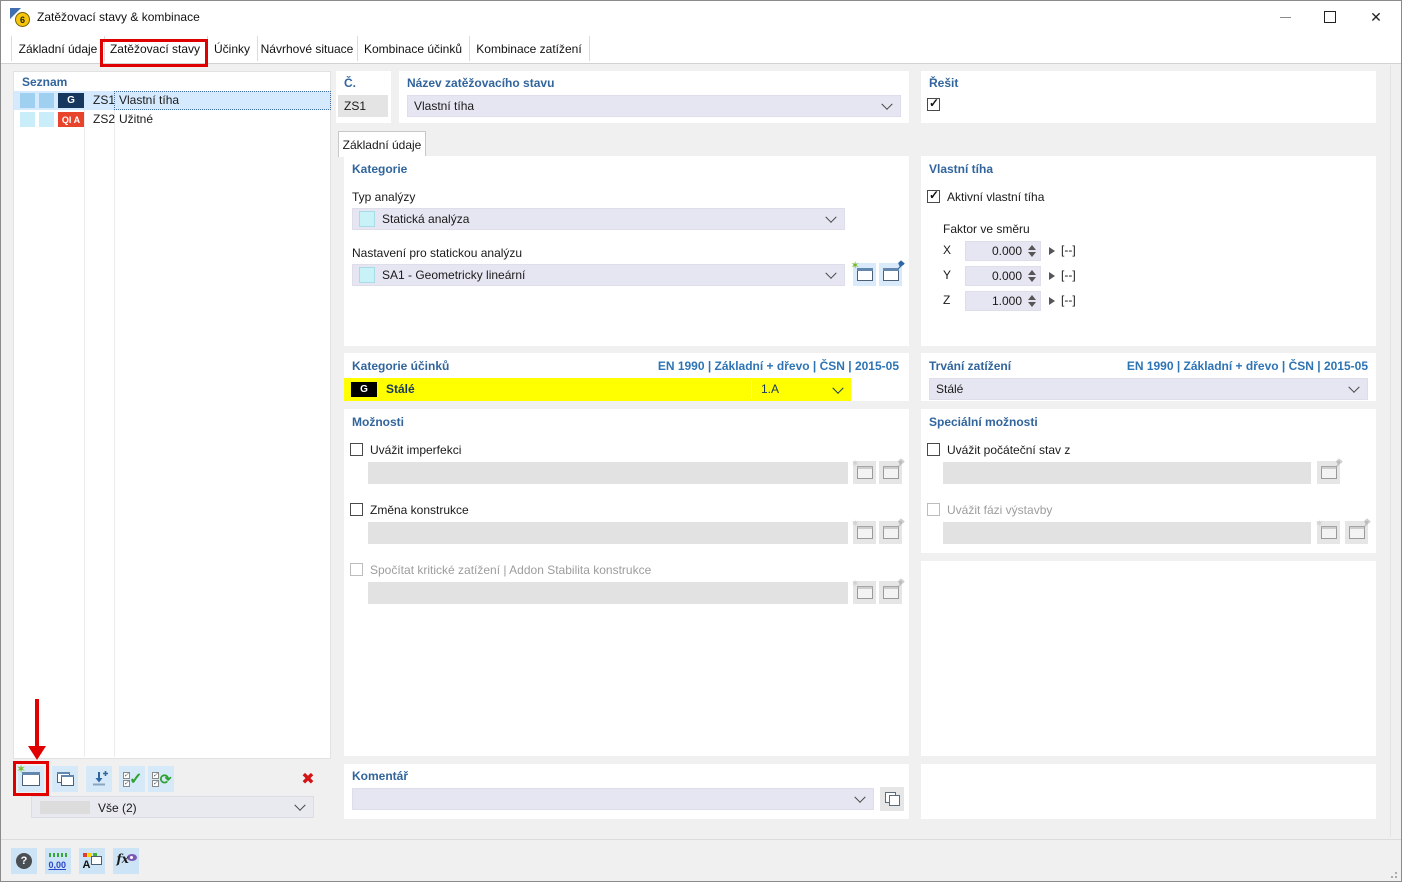  I want to click on tab-zatezovaci-stavy: Zatěžovací stavy, so click(155, 48).